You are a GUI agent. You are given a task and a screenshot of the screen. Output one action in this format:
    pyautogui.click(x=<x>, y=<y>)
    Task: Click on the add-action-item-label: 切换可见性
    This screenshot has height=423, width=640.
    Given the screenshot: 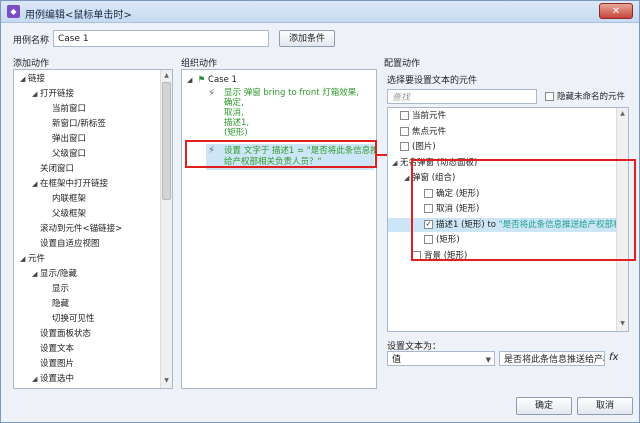 What is the action you would take?
    pyautogui.click(x=73, y=319)
    